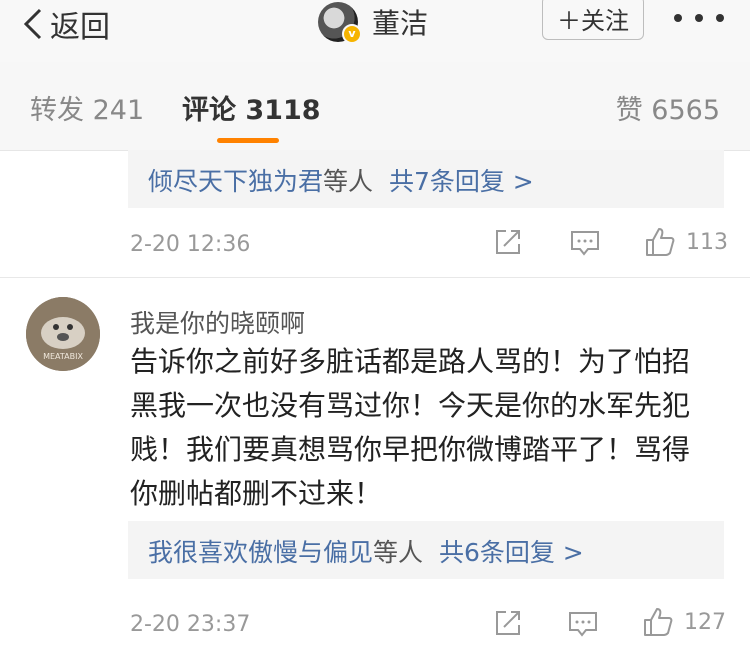  What do you see at coordinates (251, 107) in the screenshot?
I see `tab-comment: 评论 3118` at bounding box center [251, 107].